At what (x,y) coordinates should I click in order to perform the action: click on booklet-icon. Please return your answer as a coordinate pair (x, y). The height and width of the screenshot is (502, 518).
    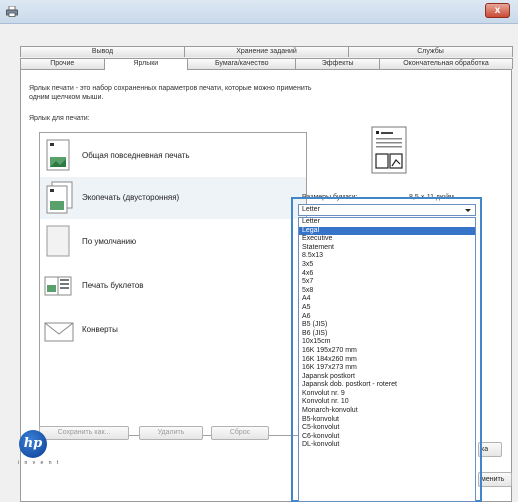
    Looking at the image, I should click on (58, 286).